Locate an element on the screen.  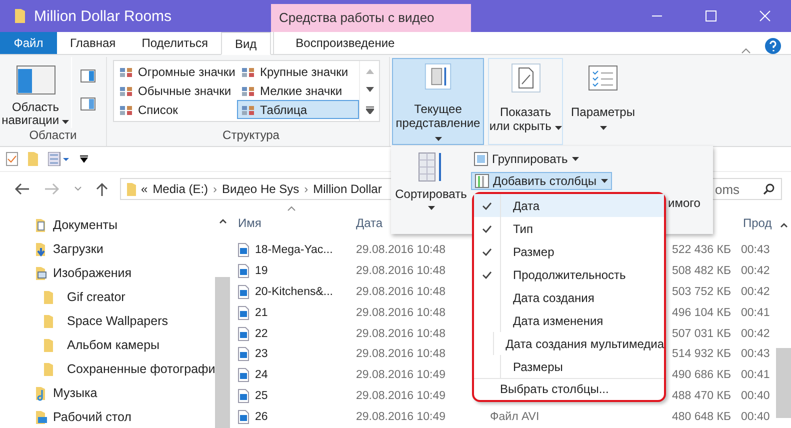
context-tab-header: Средства работы с видео is located at coordinates (371, 18).